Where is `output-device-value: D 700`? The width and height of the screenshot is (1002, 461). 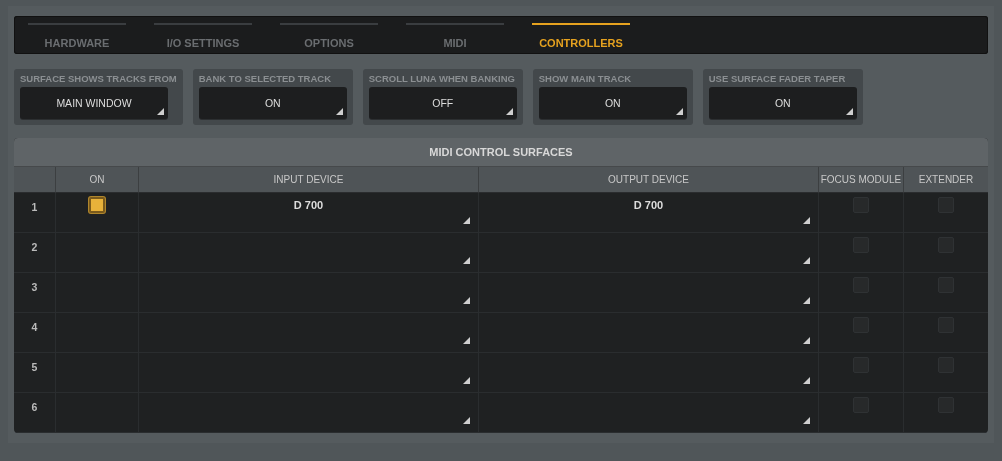
output-device-value: D 700 is located at coordinates (648, 204).